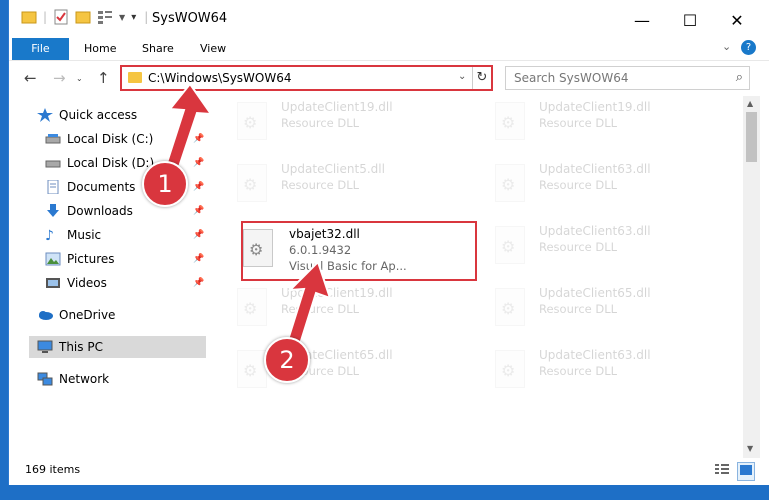  I want to click on step-2-badge: 2, so click(287, 360).